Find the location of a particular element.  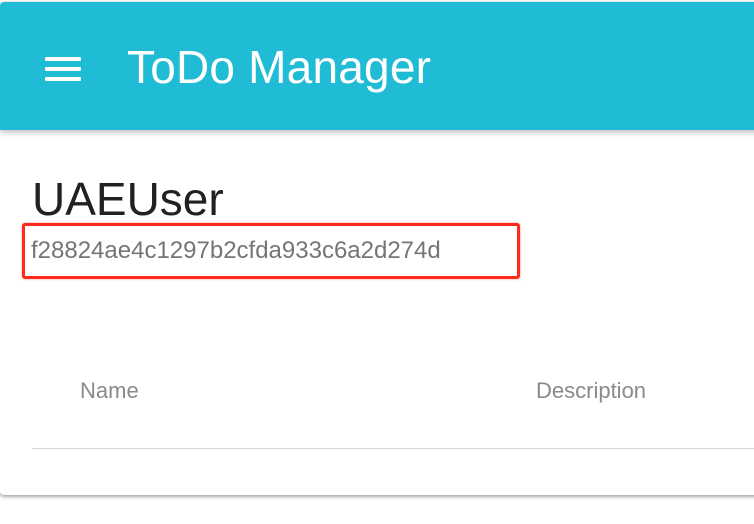

column-header-description: Description is located at coordinates (591, 391).